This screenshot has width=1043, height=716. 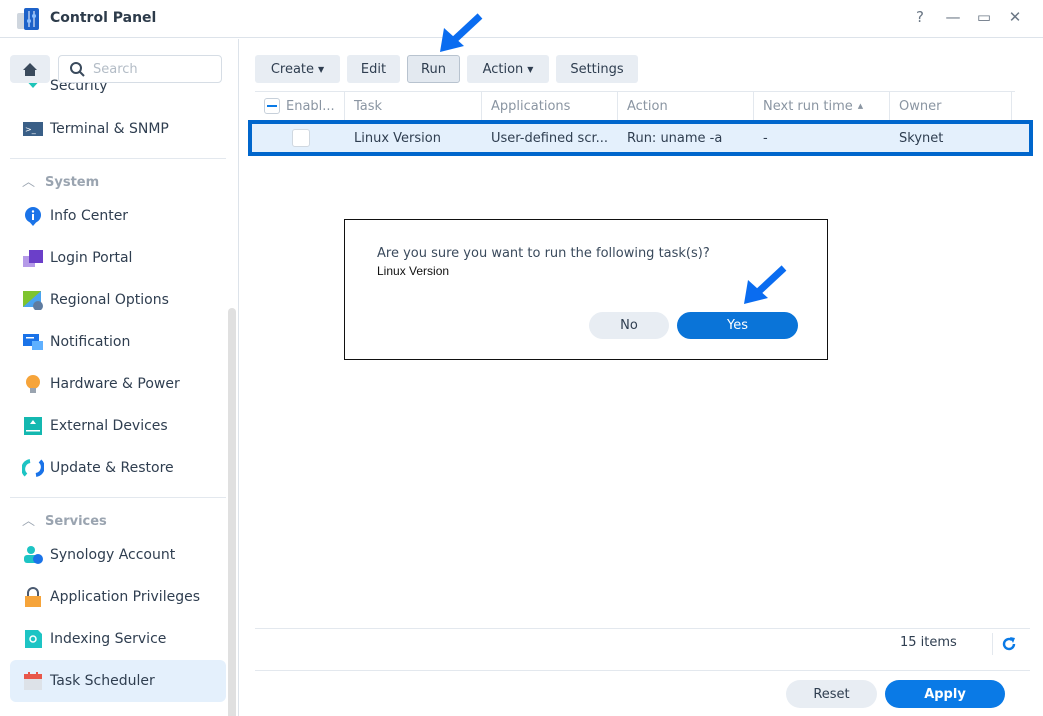 I want to click on column-action: Action, so click(x=686, y=106).